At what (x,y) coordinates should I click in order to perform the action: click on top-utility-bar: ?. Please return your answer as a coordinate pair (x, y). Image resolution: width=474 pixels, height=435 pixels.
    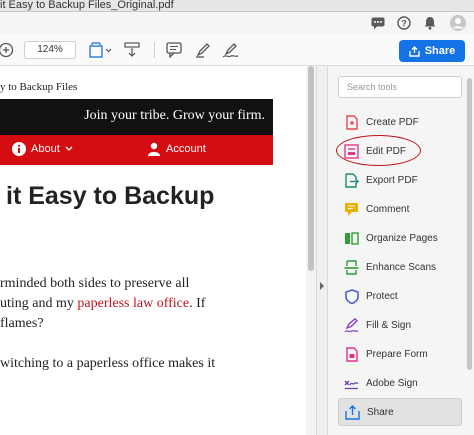
    Looking at the image, I should click on (237, 23).